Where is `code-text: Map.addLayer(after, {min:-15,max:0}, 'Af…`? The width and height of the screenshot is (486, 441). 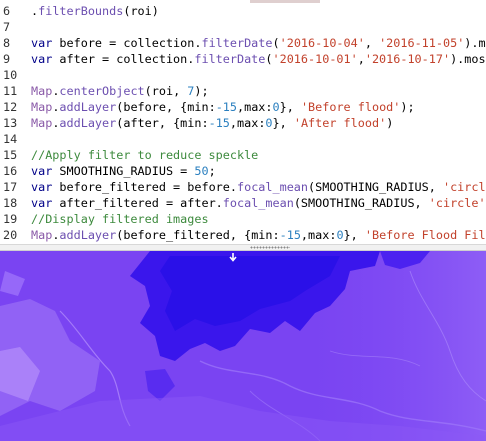
code-text: Map.addLayer(after, {min:-15,max:0}, 'Af… is located at coordinates (212, 123).